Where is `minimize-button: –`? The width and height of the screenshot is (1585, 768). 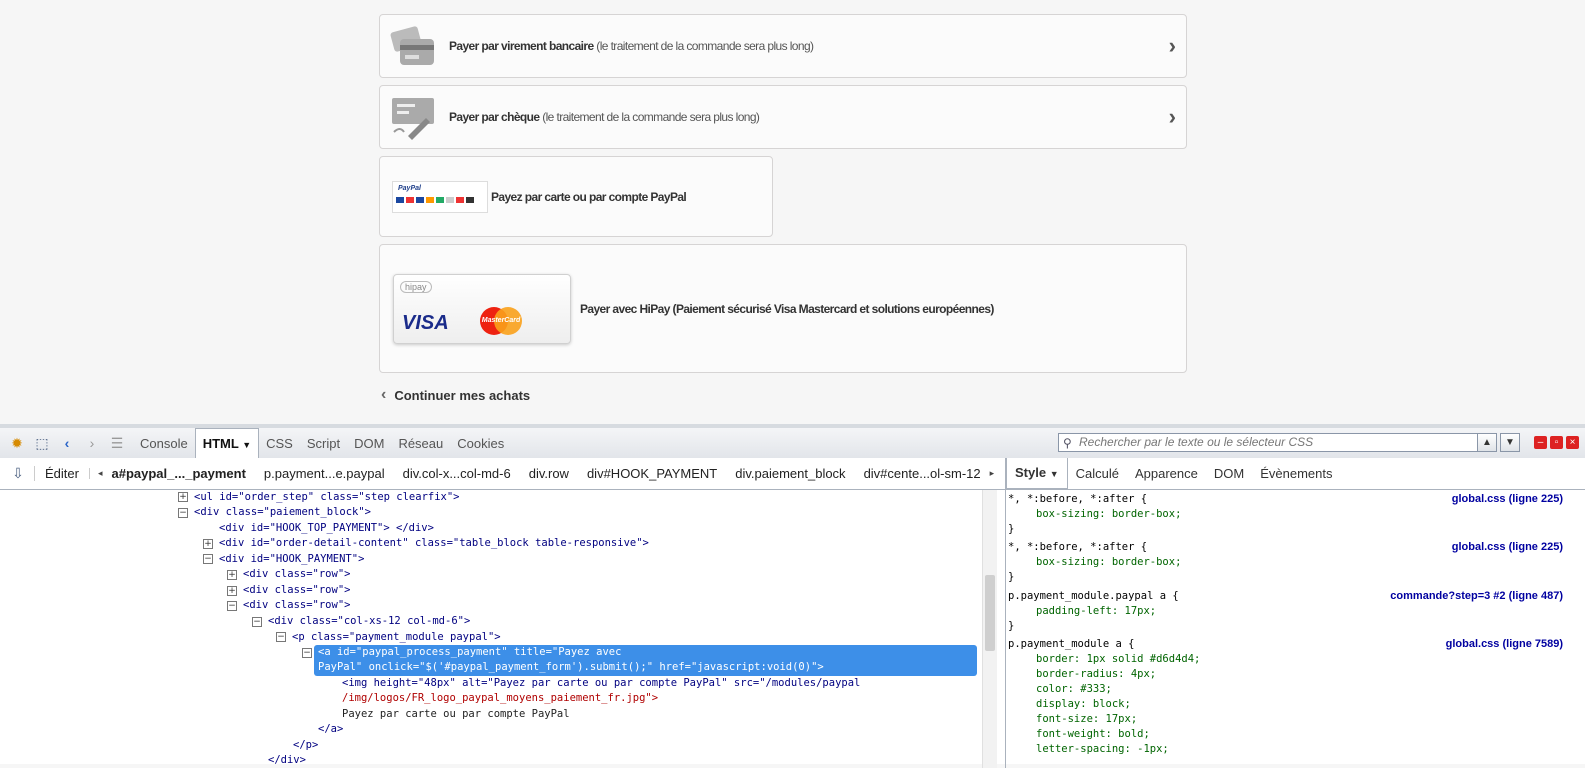 minimize-button: – is located at coordinates (1540, 442).